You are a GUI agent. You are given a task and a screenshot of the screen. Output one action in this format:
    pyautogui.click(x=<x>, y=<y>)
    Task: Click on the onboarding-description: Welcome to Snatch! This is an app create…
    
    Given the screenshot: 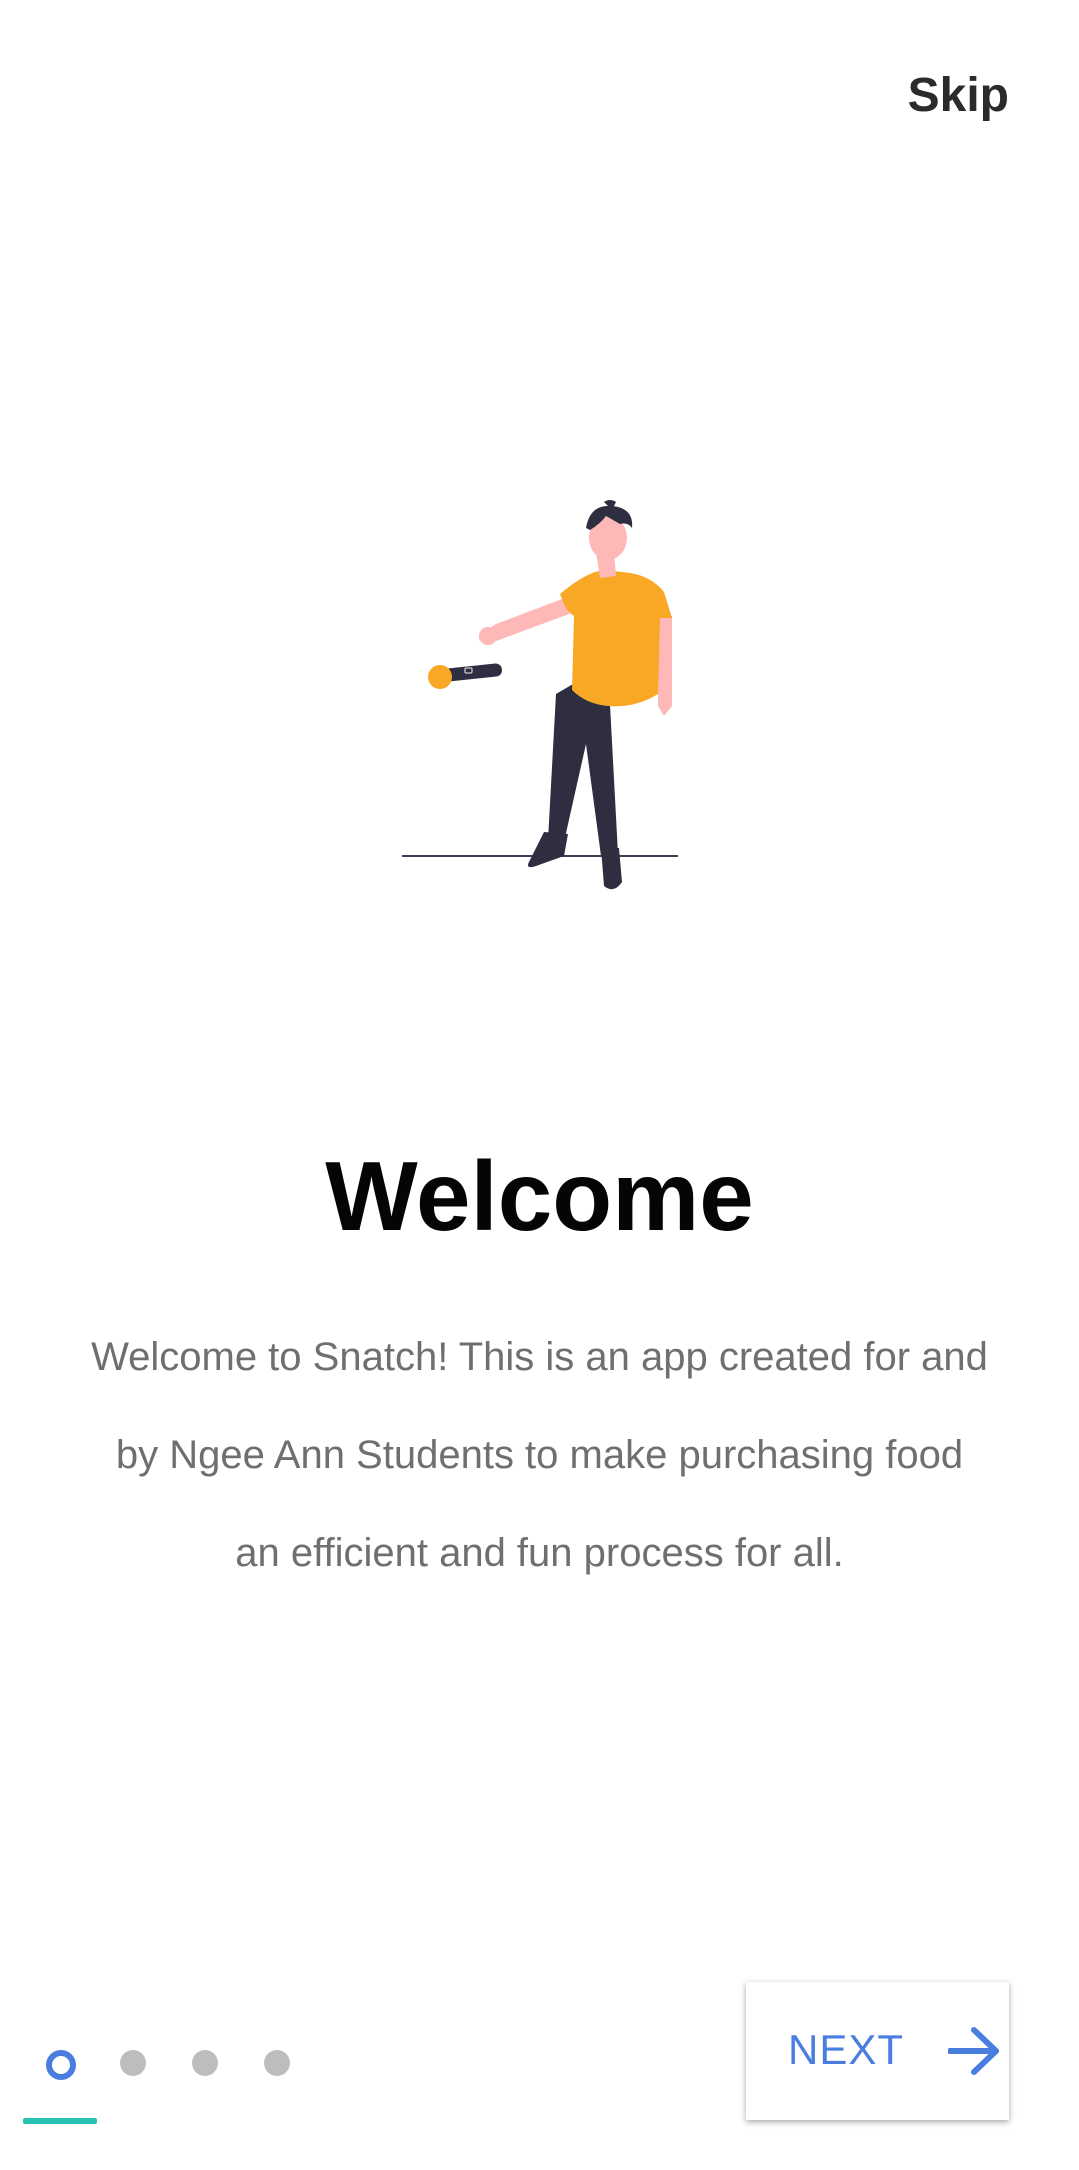 What is the action you would take?
    pyautogui.click(x=539, y=1455)
    